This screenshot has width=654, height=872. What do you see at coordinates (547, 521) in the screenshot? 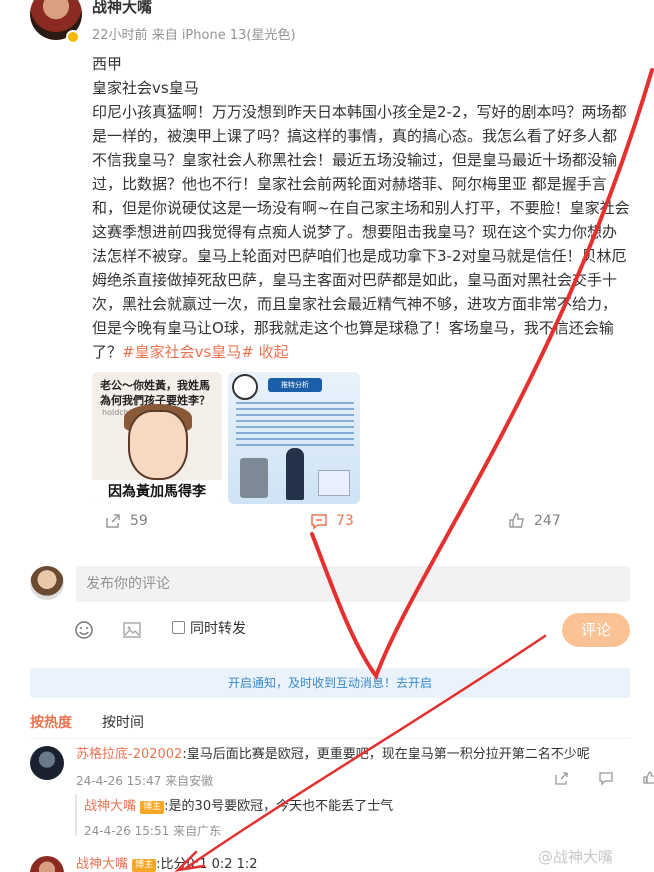
I see `like-count: 247` at bounding box center [547, 521].